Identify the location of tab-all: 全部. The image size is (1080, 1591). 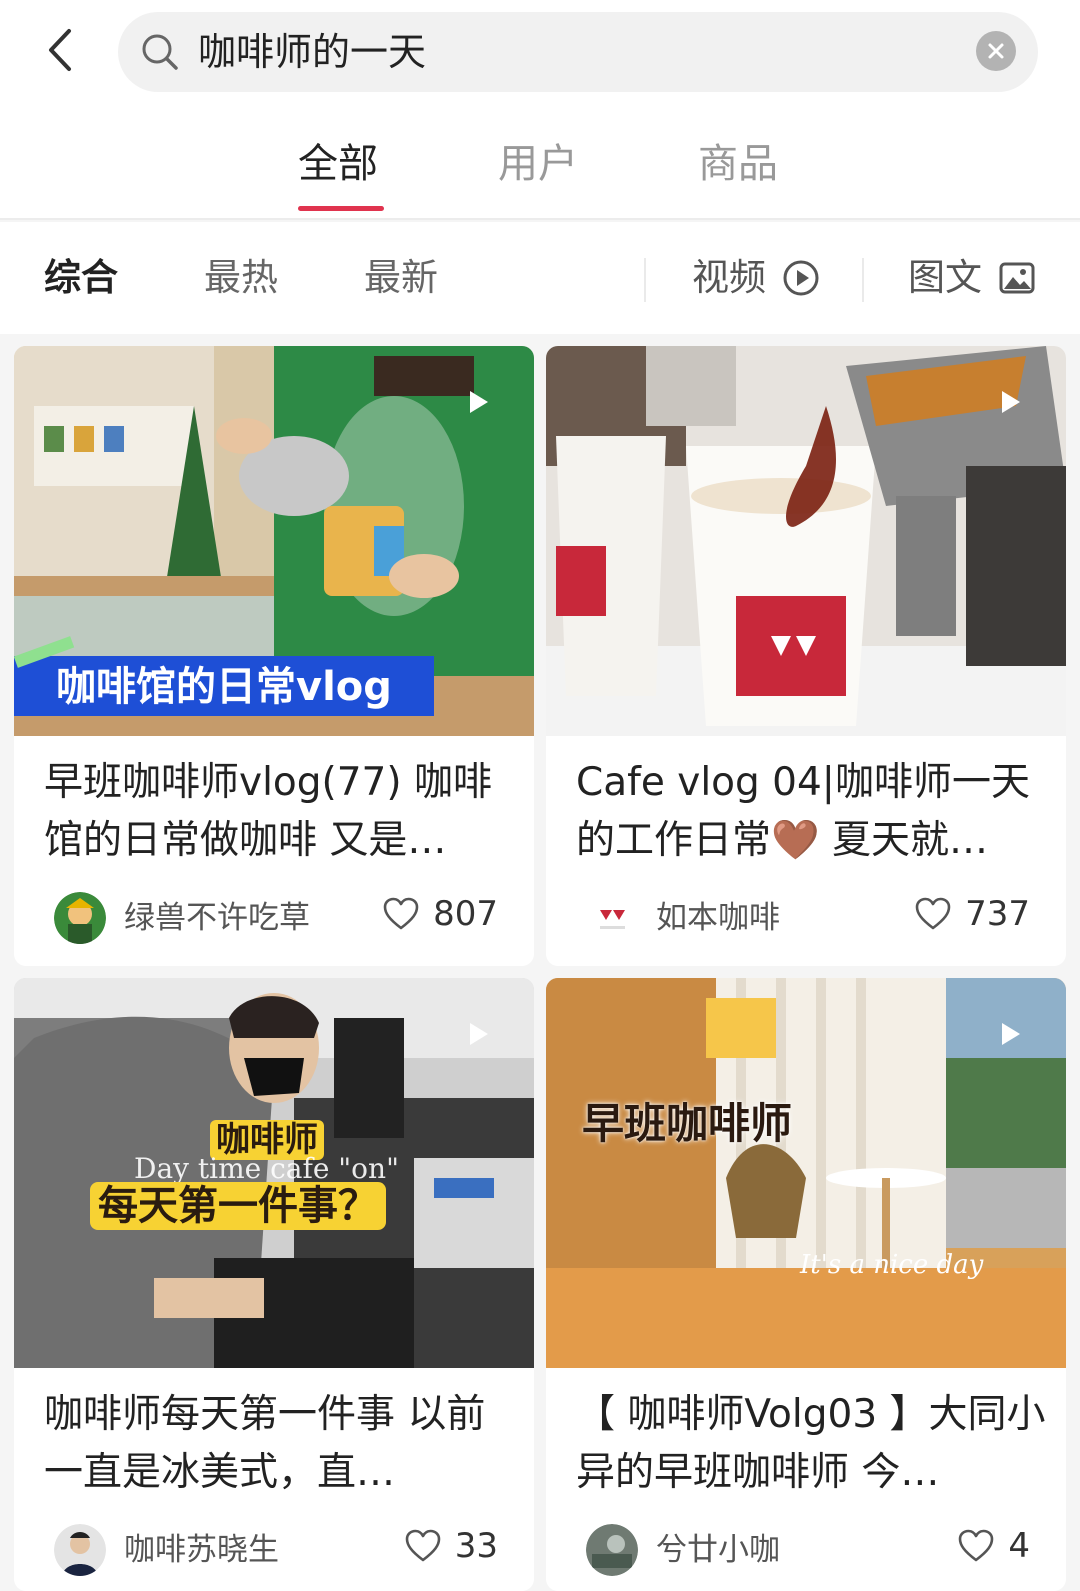
(338, 164).